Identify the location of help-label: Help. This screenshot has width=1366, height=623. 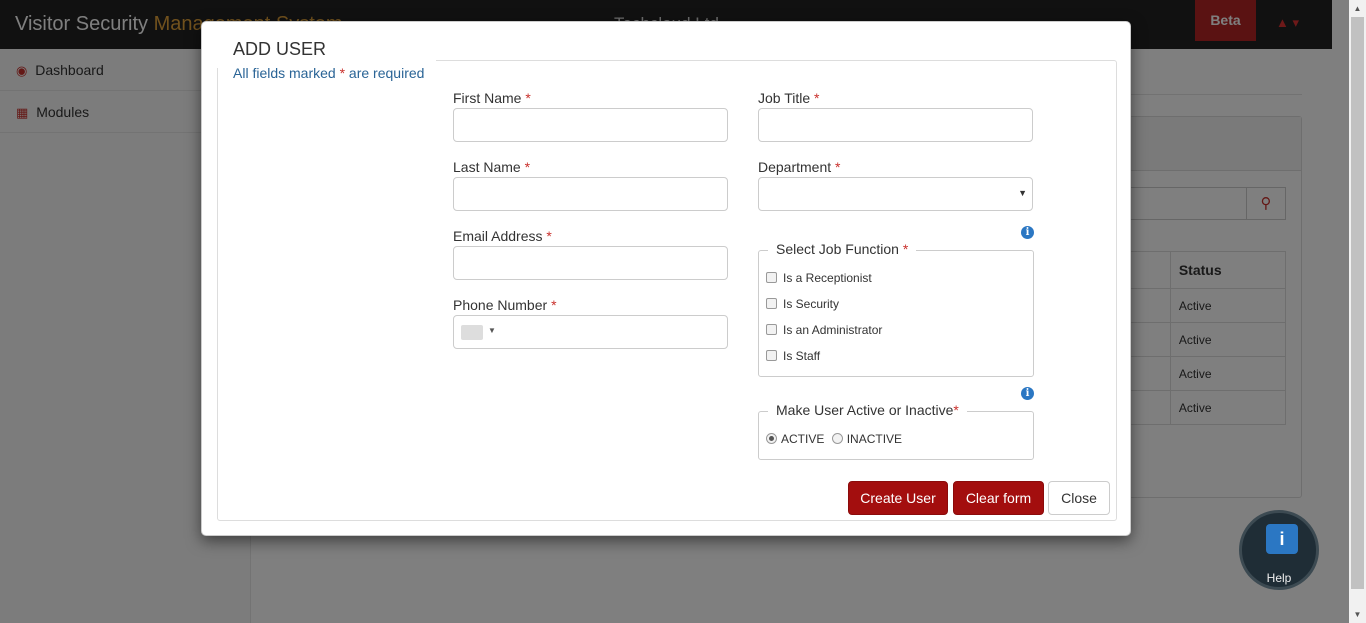
(1279, 578).